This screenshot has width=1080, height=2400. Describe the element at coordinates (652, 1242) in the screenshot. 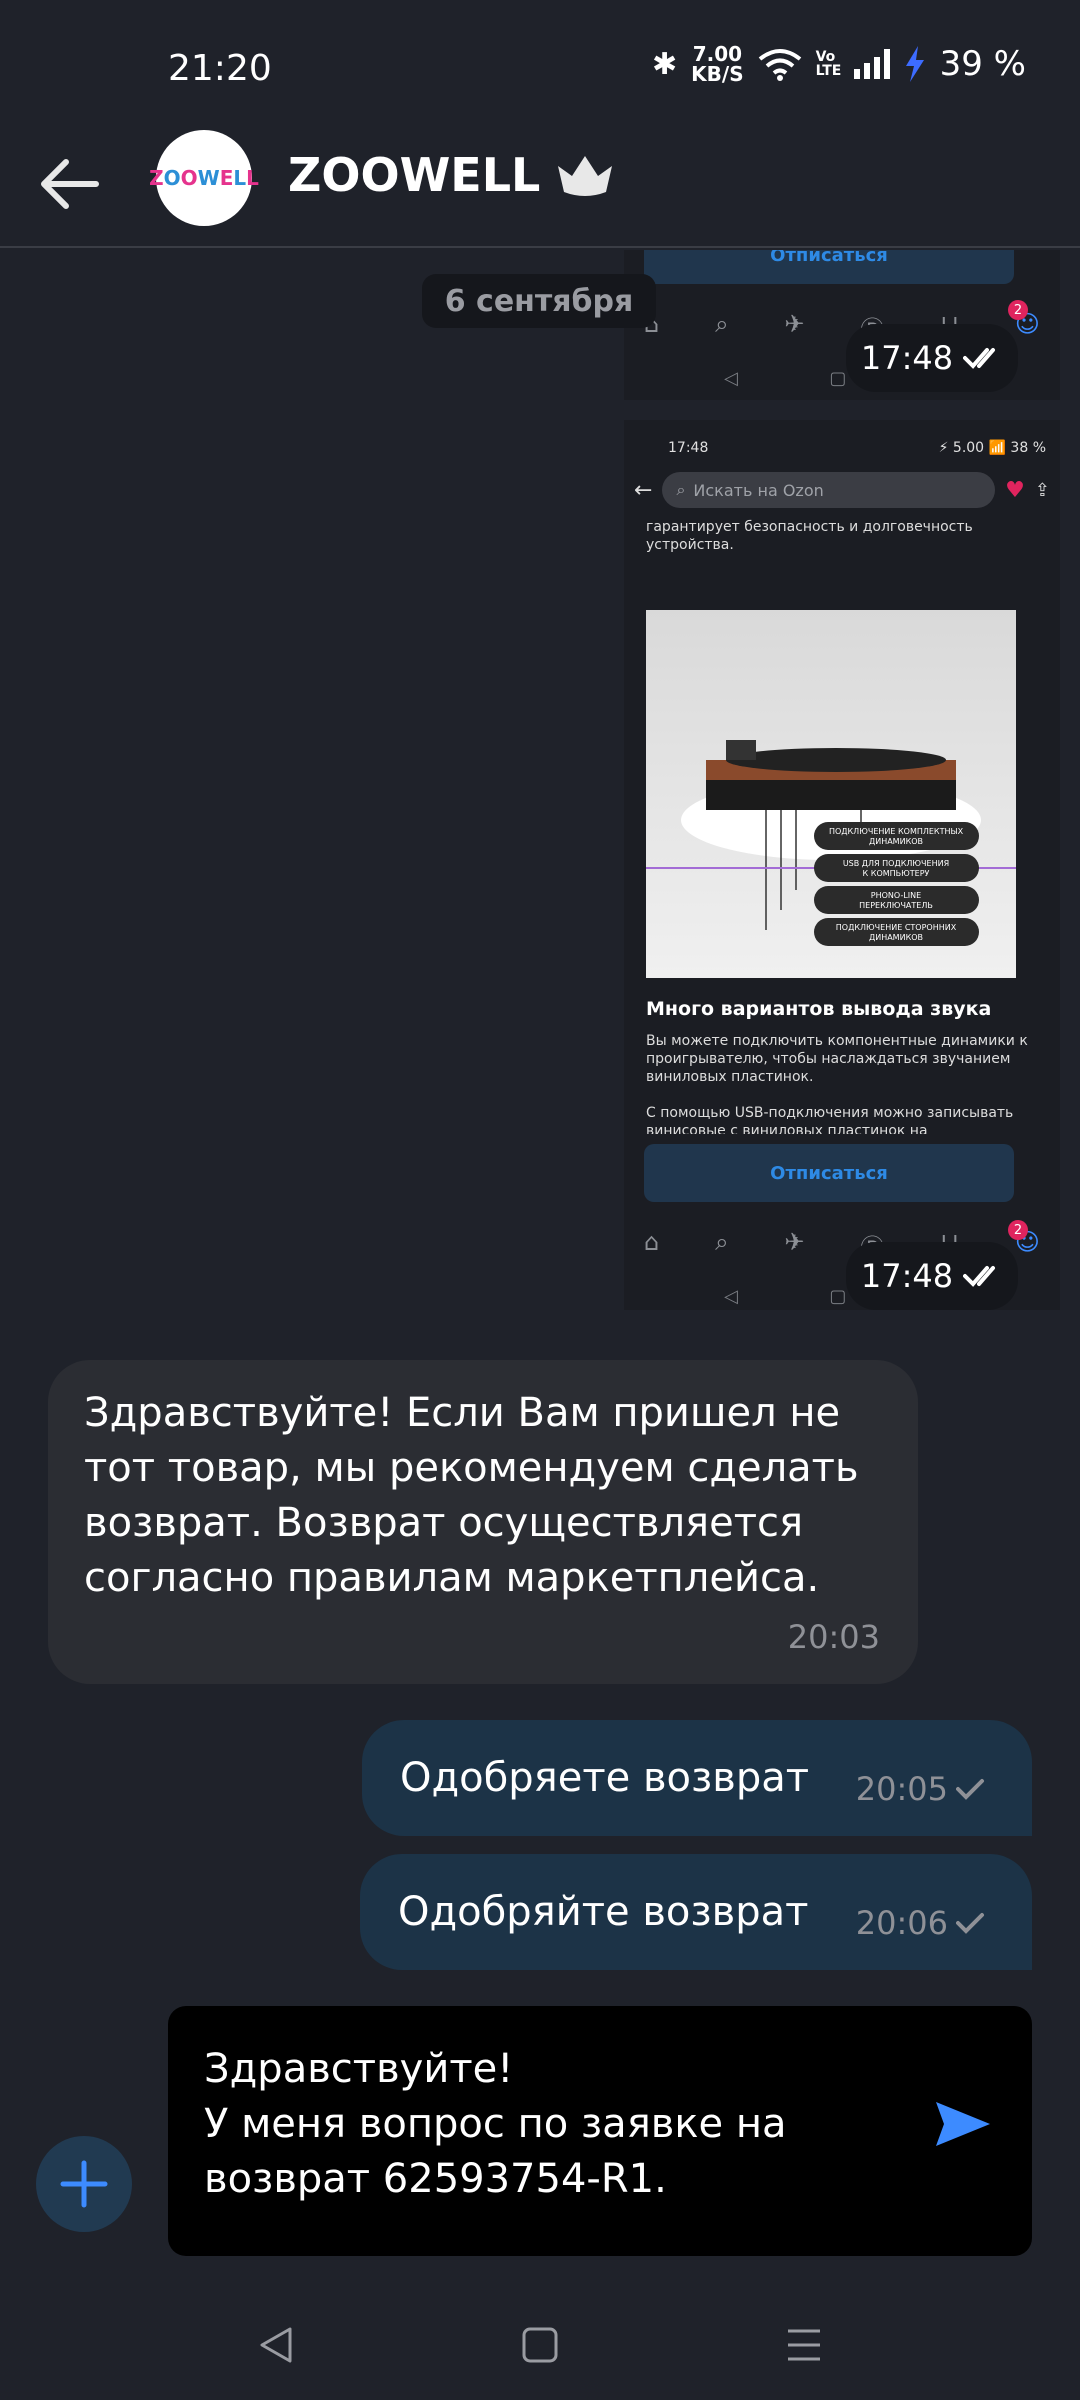

I see `home-icon: ⌂` at that location.